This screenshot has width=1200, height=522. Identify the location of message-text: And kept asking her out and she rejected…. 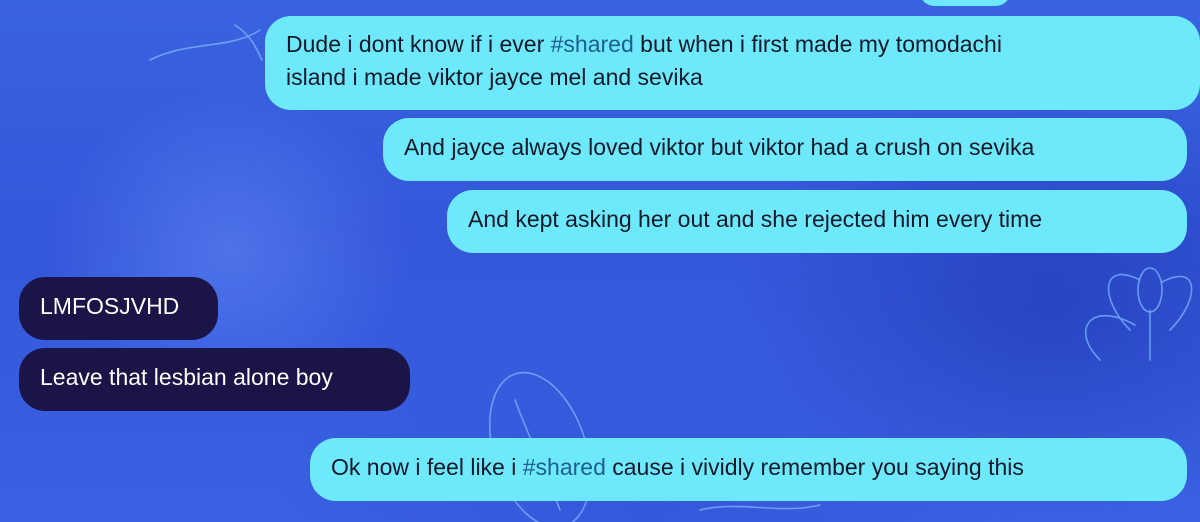
(755, 219).